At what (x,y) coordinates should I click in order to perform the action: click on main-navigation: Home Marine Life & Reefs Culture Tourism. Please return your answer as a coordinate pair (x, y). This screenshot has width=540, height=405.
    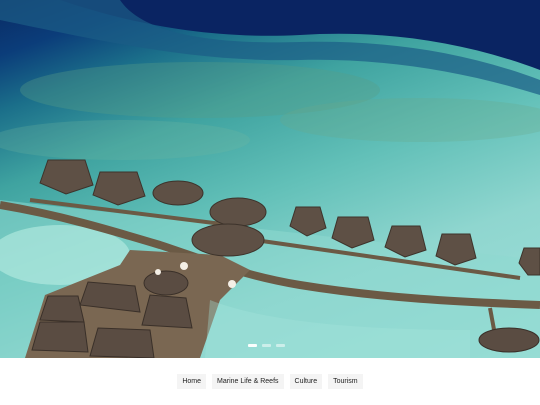
    Looking at the image, I should click on (270, 381).